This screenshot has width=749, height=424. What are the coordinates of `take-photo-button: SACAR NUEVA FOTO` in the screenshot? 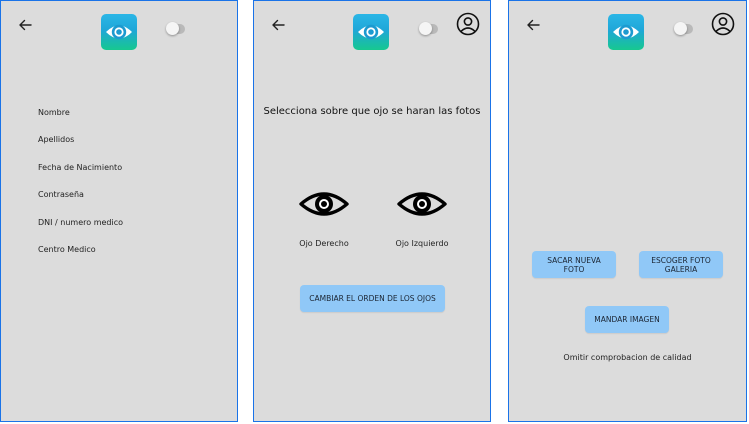 It's located at (574, 264).